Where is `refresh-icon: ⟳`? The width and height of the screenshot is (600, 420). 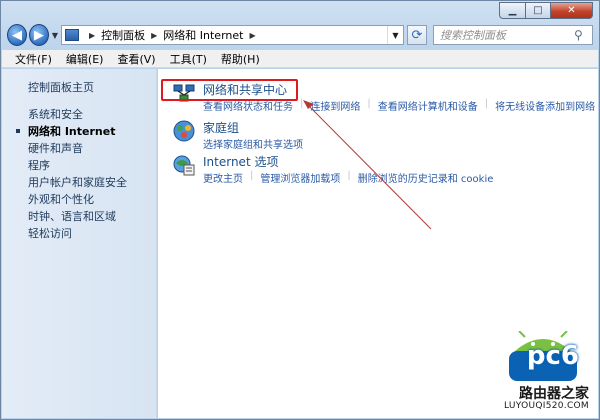 refresh-icon: ⟳ is located at coordinates (417, 35).